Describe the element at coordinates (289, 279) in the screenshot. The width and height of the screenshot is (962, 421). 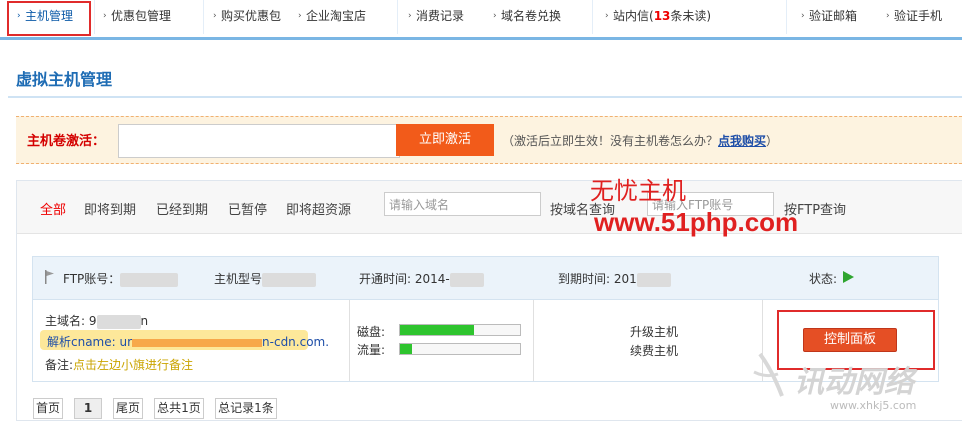
I see `redacted-type` at that location.